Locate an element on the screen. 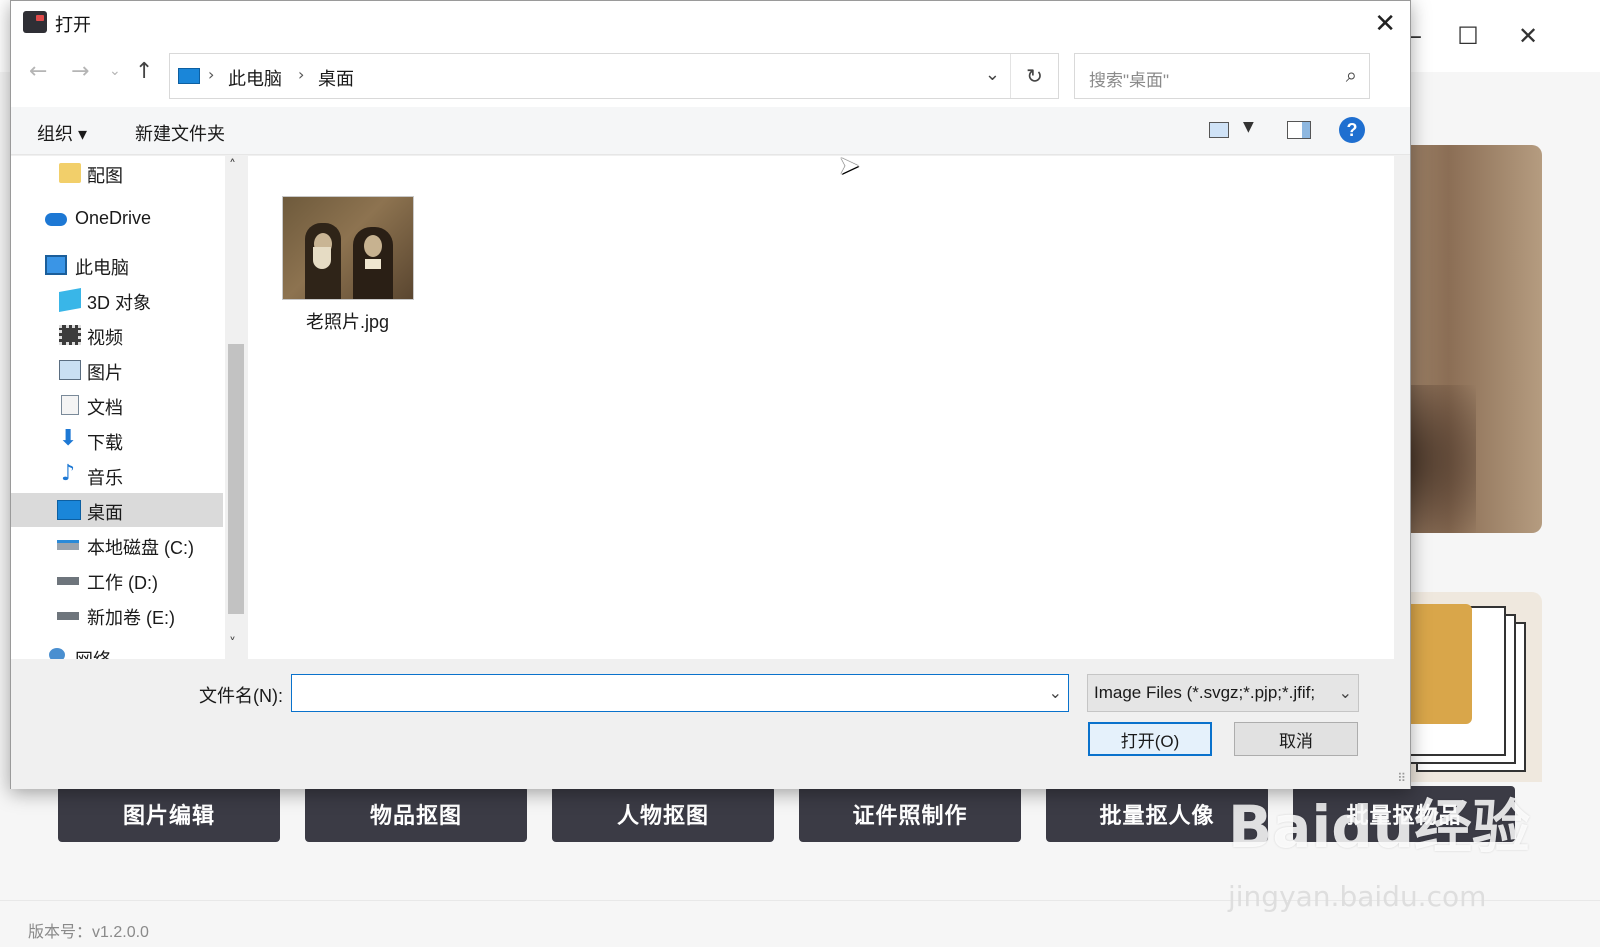  sidebar-item-network: 网络 is located at coordinates (117, 649).